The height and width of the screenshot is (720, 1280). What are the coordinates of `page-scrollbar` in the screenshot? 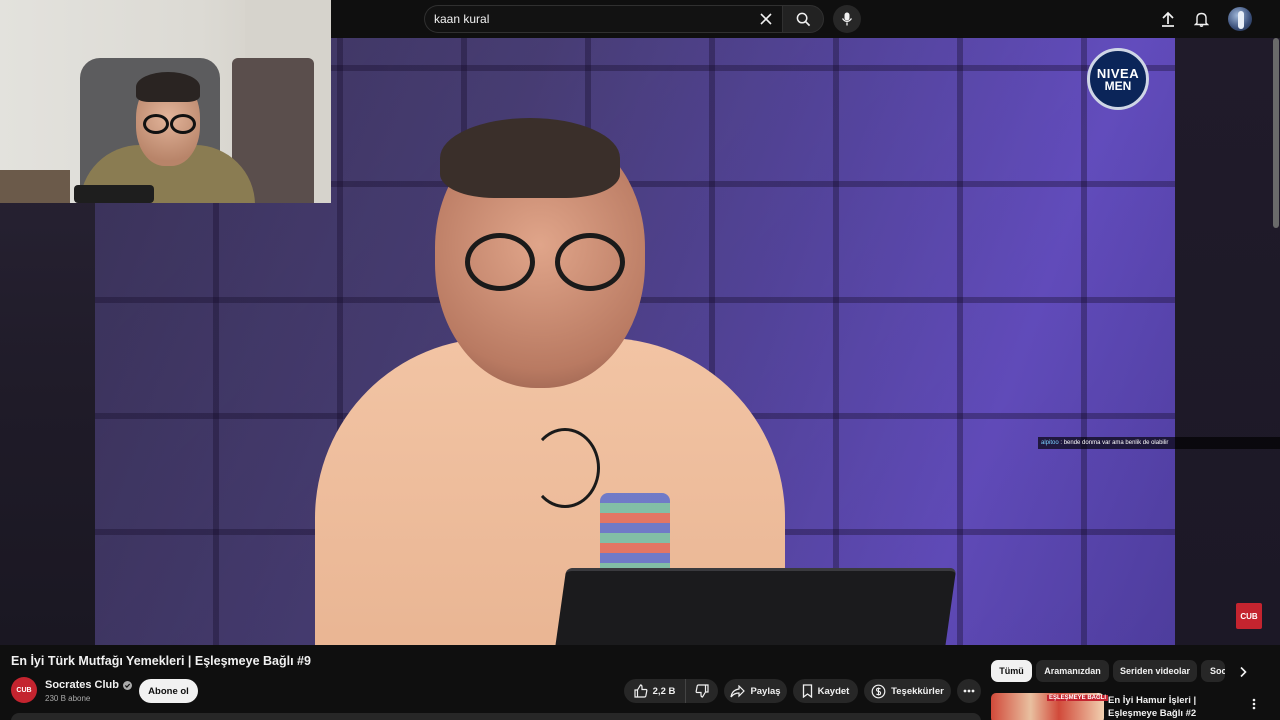 It's located at (1276, 133).